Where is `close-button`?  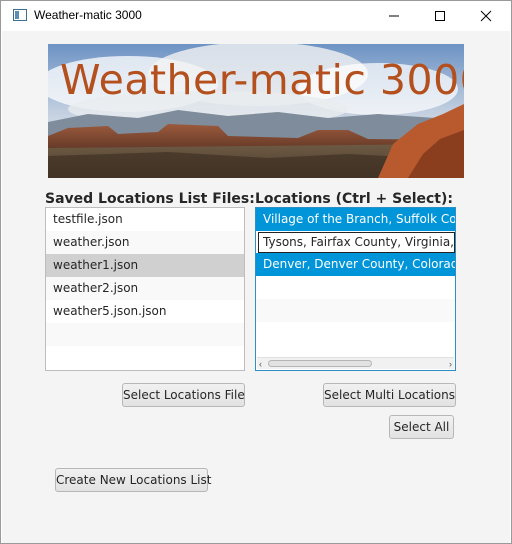 close-button is located at coordinates (486, 16).